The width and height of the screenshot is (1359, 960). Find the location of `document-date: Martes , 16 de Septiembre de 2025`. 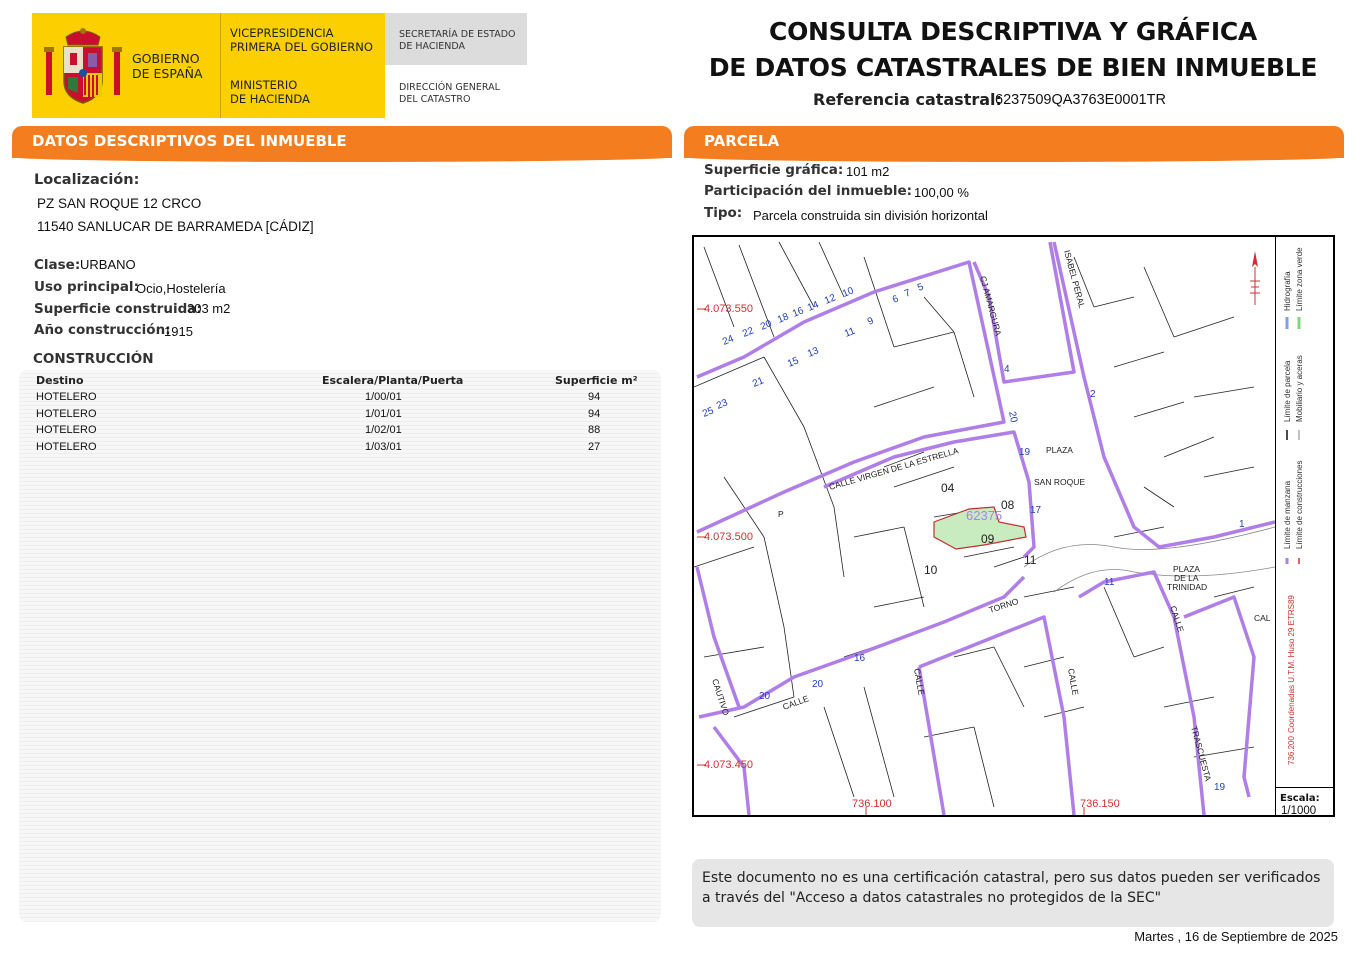

document-date: Martes , 16 de Septiembre de 2025 is located at coordinates (1236, 936).